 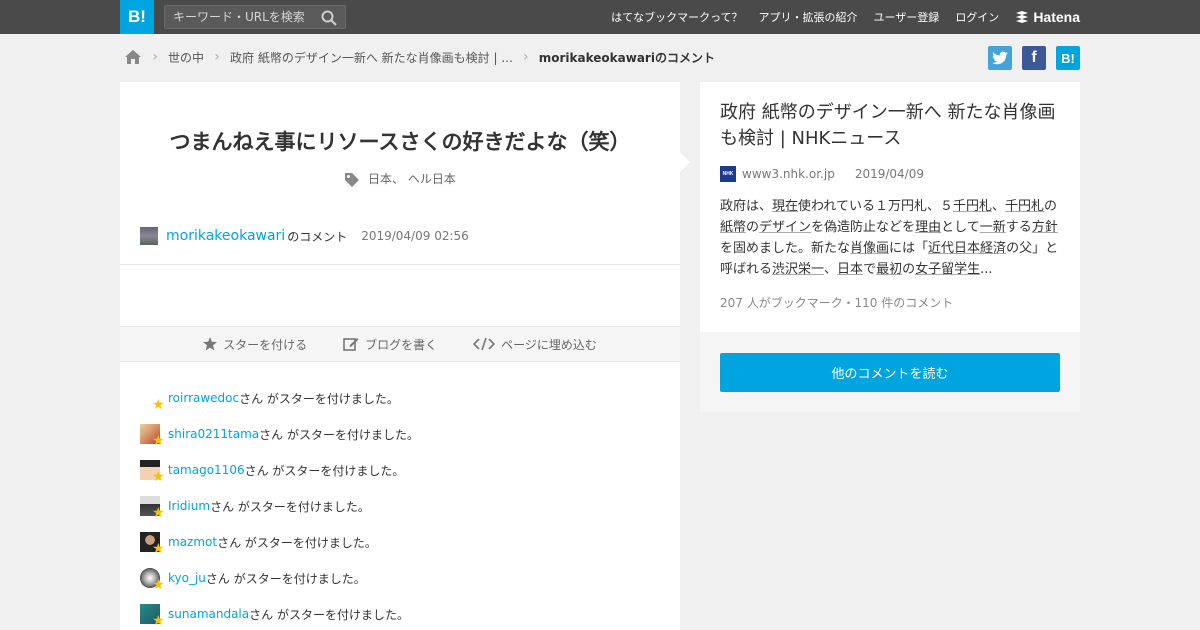 What do you see at coordinates (685, 162) in the screenshot?
I see `panel-pointer` at bounding box center [685, 162].